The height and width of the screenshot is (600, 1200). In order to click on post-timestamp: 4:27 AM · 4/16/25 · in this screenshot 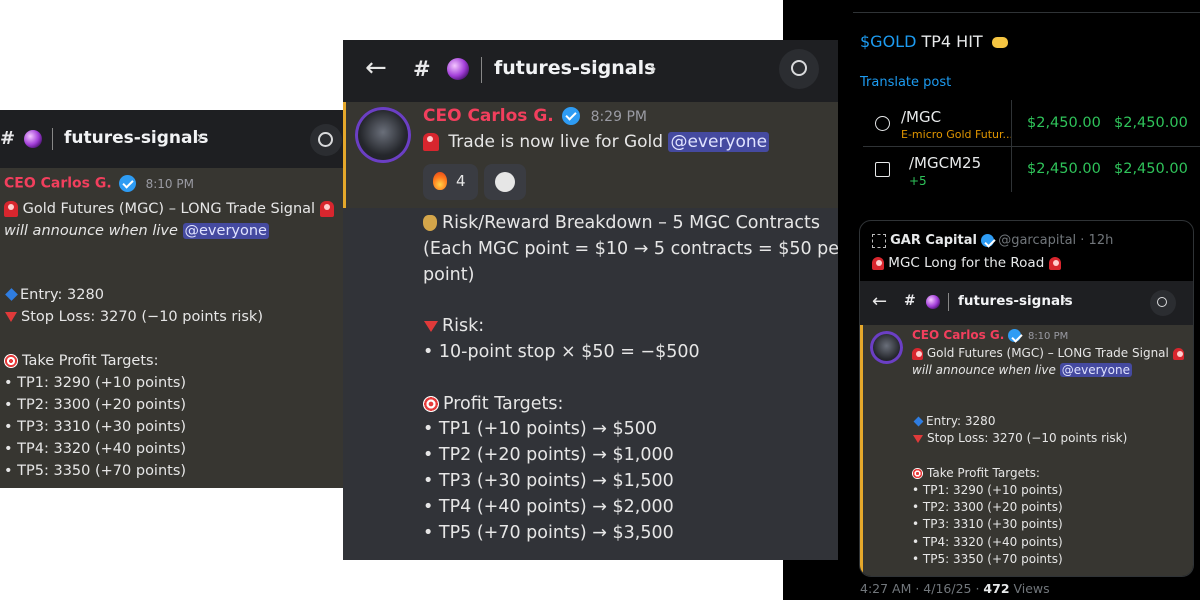, I will do `click(921, 588)`.